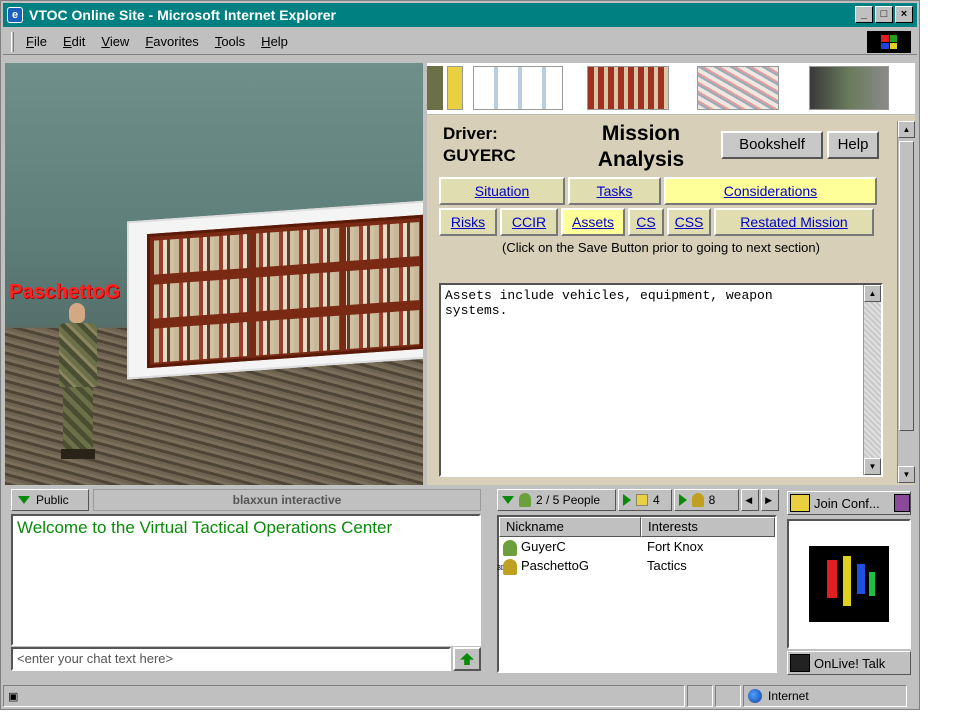  Describe the element at coordinates (287, 500) in the screenshot. I see `brand-banner: blaxxun interactive` at that location.